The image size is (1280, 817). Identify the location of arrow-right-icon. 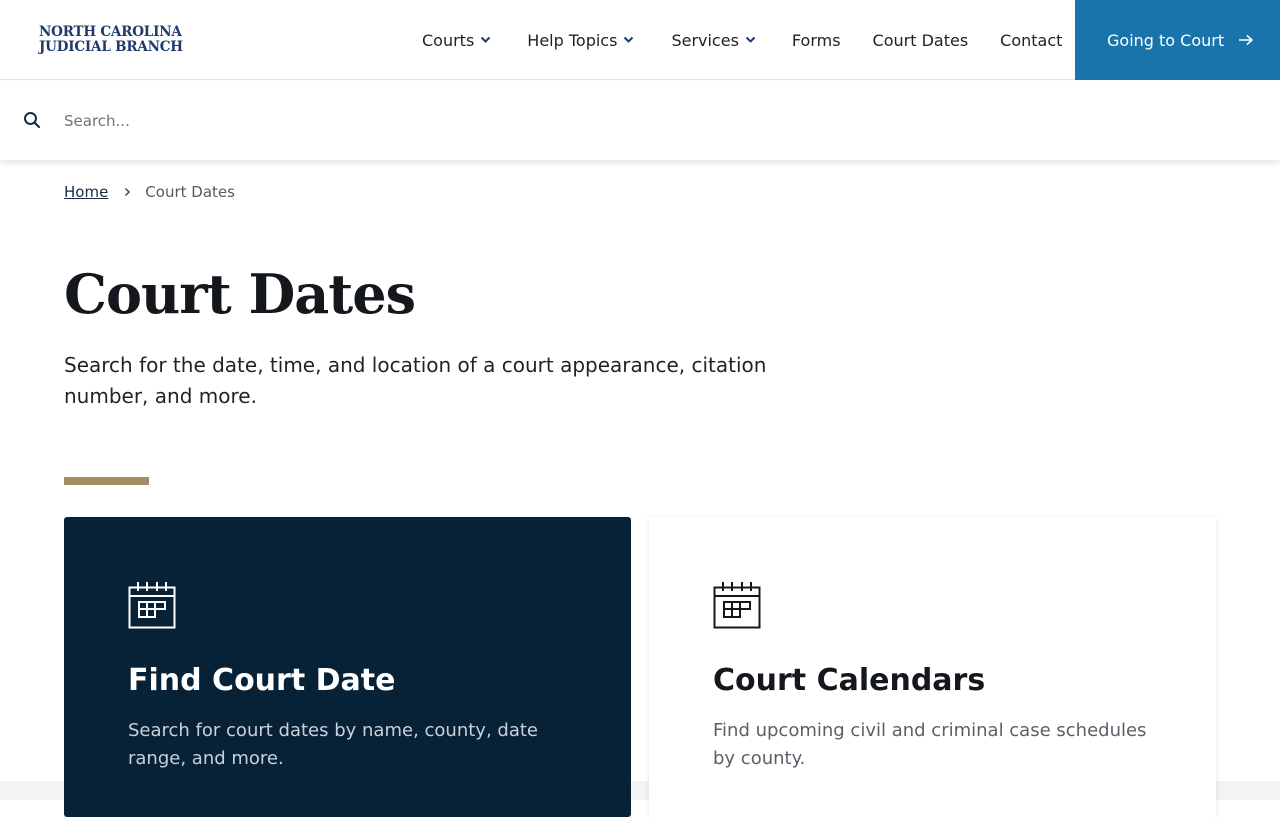
(1246, 40).